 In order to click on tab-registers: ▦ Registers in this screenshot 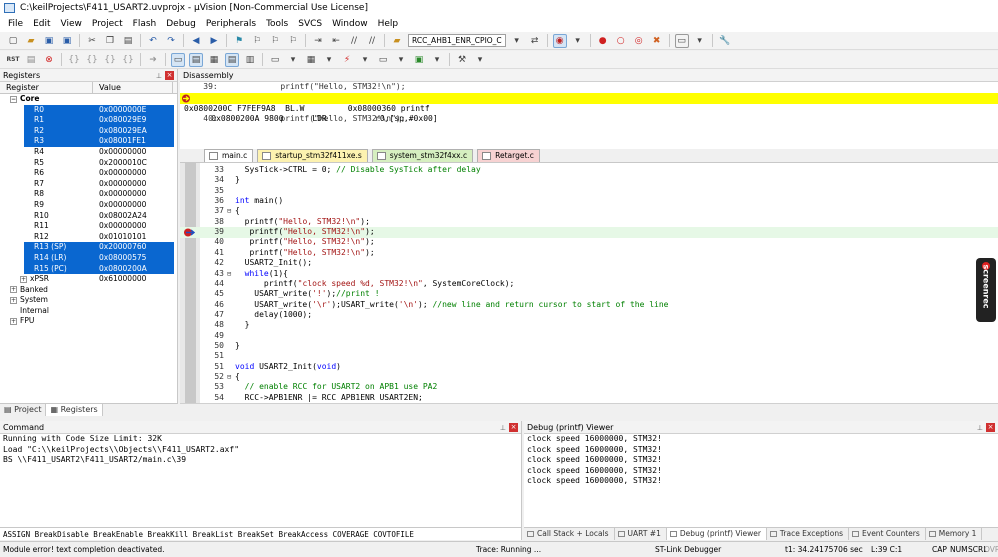, I will do `click(74, 410)`.